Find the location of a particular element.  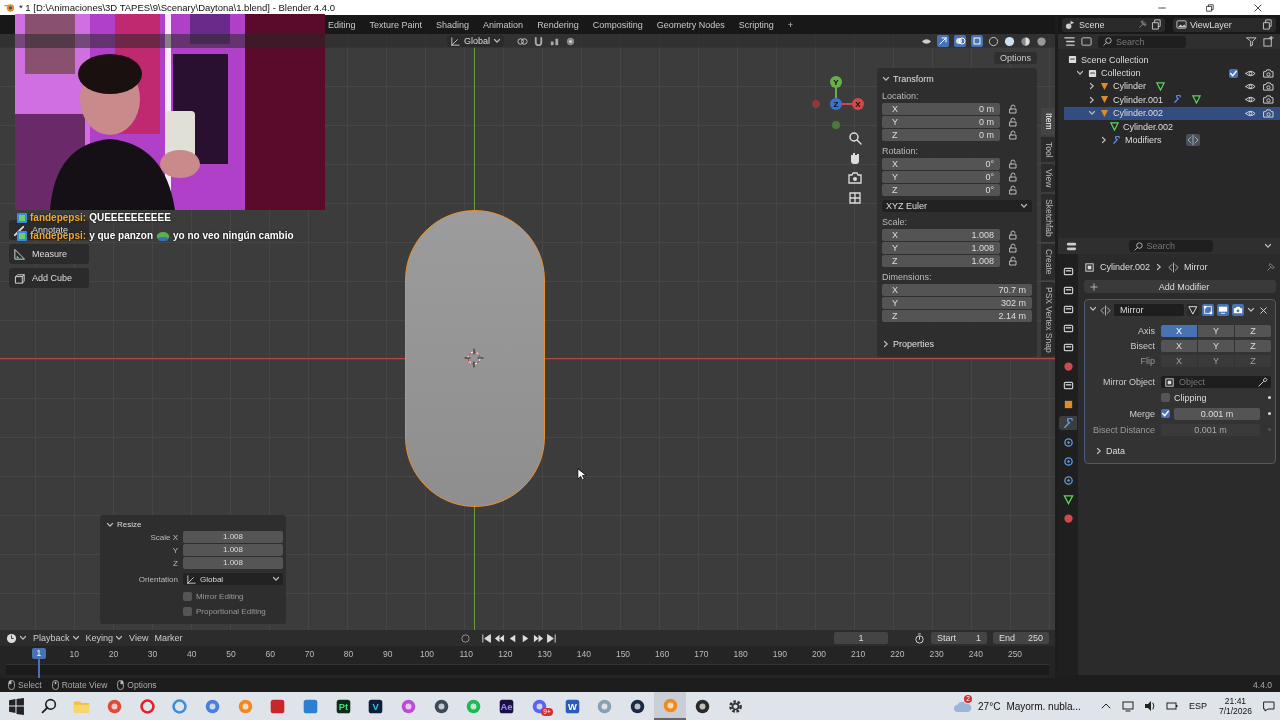

number-field: Z 0 m is located at coordinates (941, 135).